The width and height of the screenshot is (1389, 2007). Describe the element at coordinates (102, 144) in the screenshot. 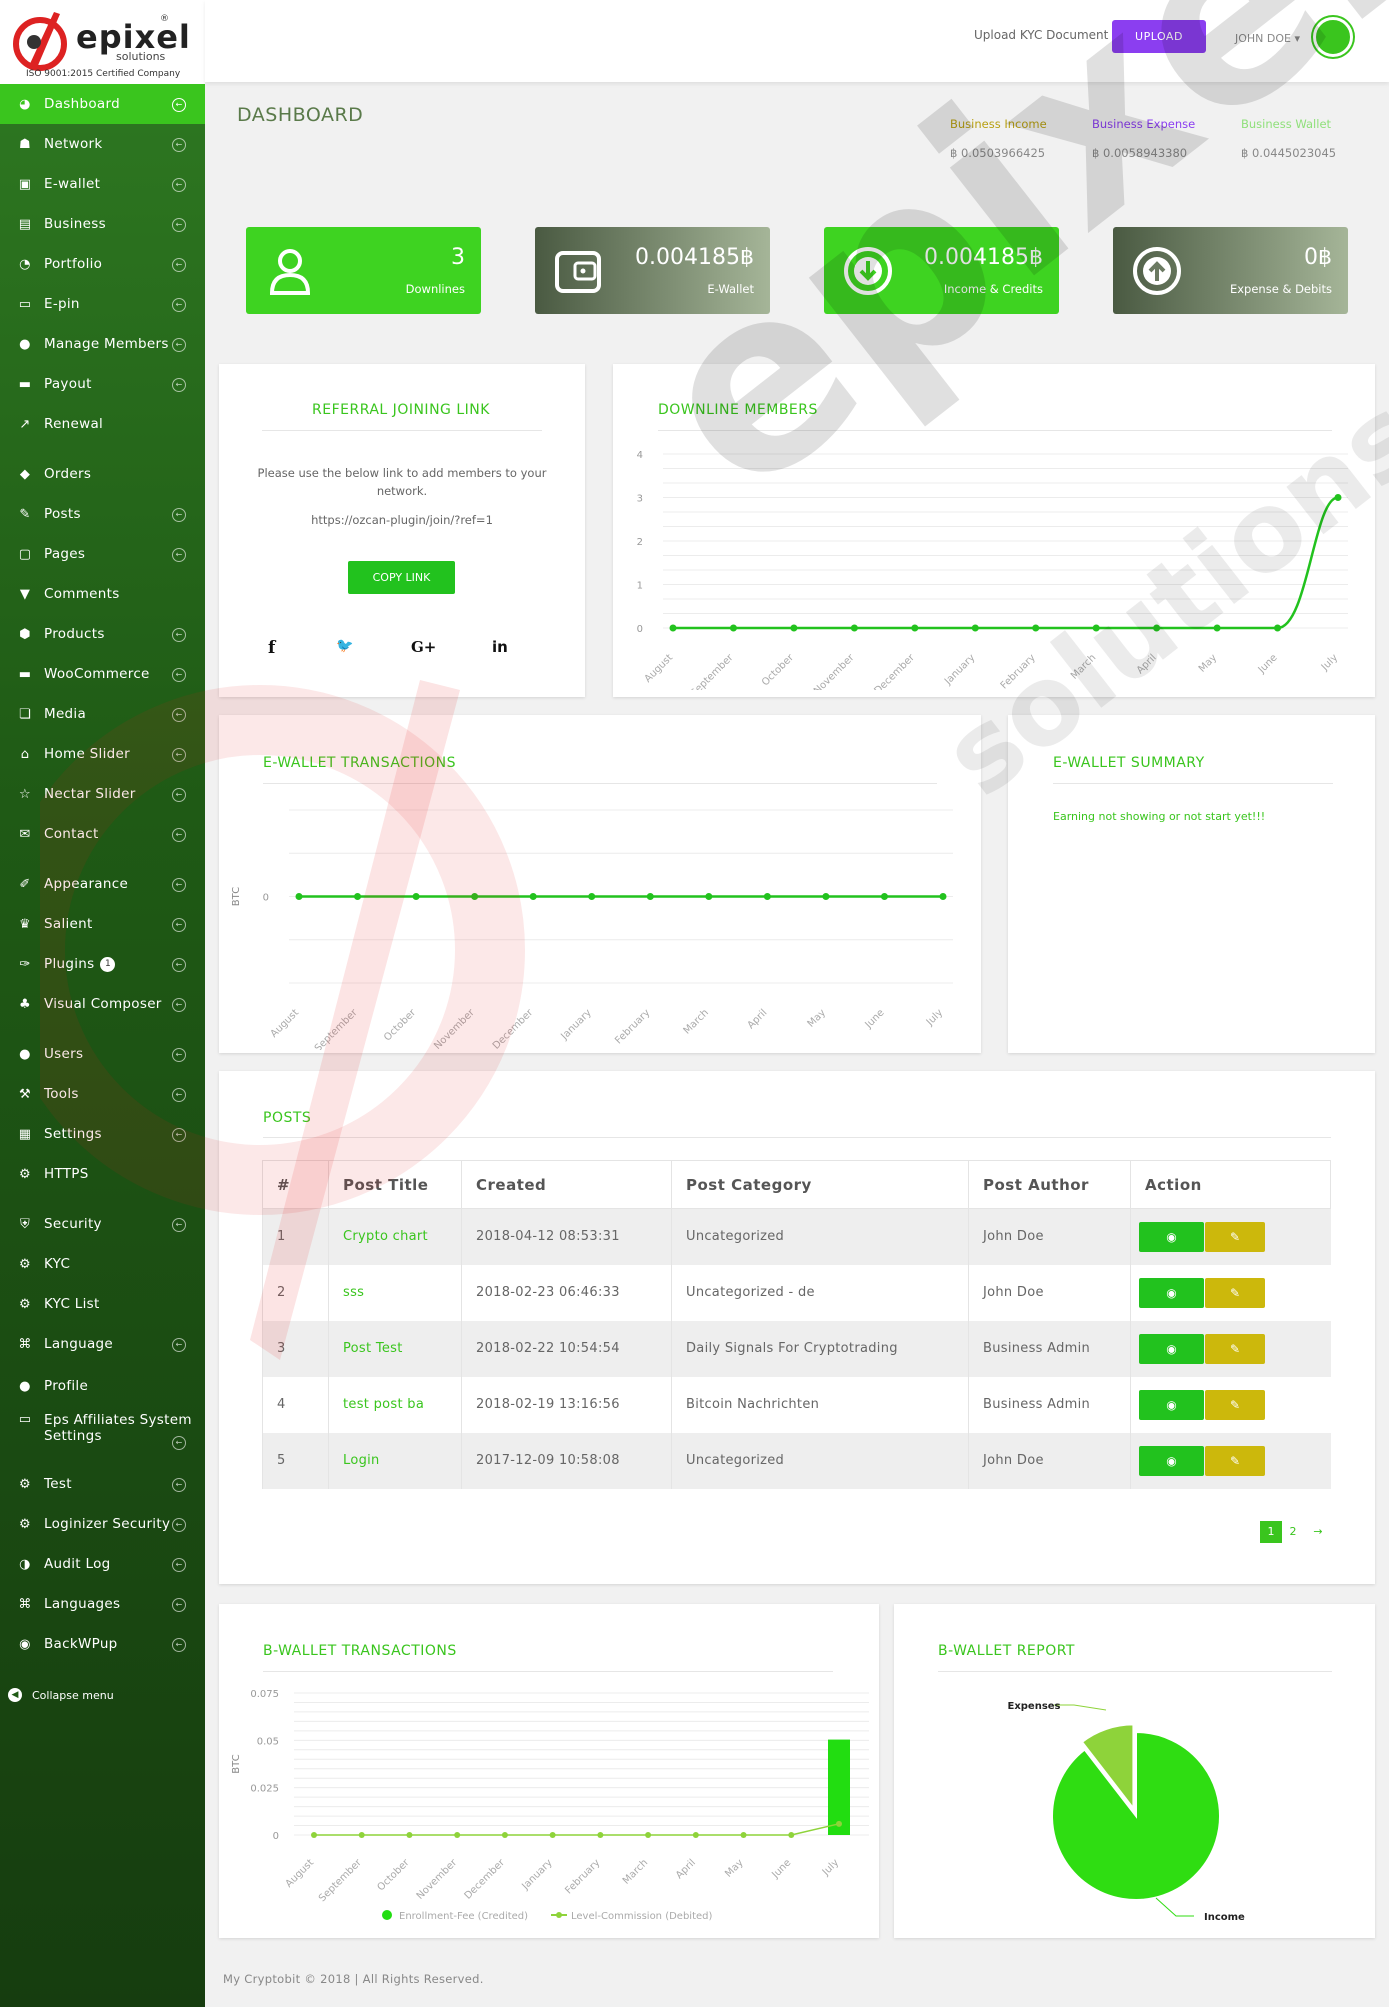

I see `sidebar-item-network: ☗ Network ←` at that location.